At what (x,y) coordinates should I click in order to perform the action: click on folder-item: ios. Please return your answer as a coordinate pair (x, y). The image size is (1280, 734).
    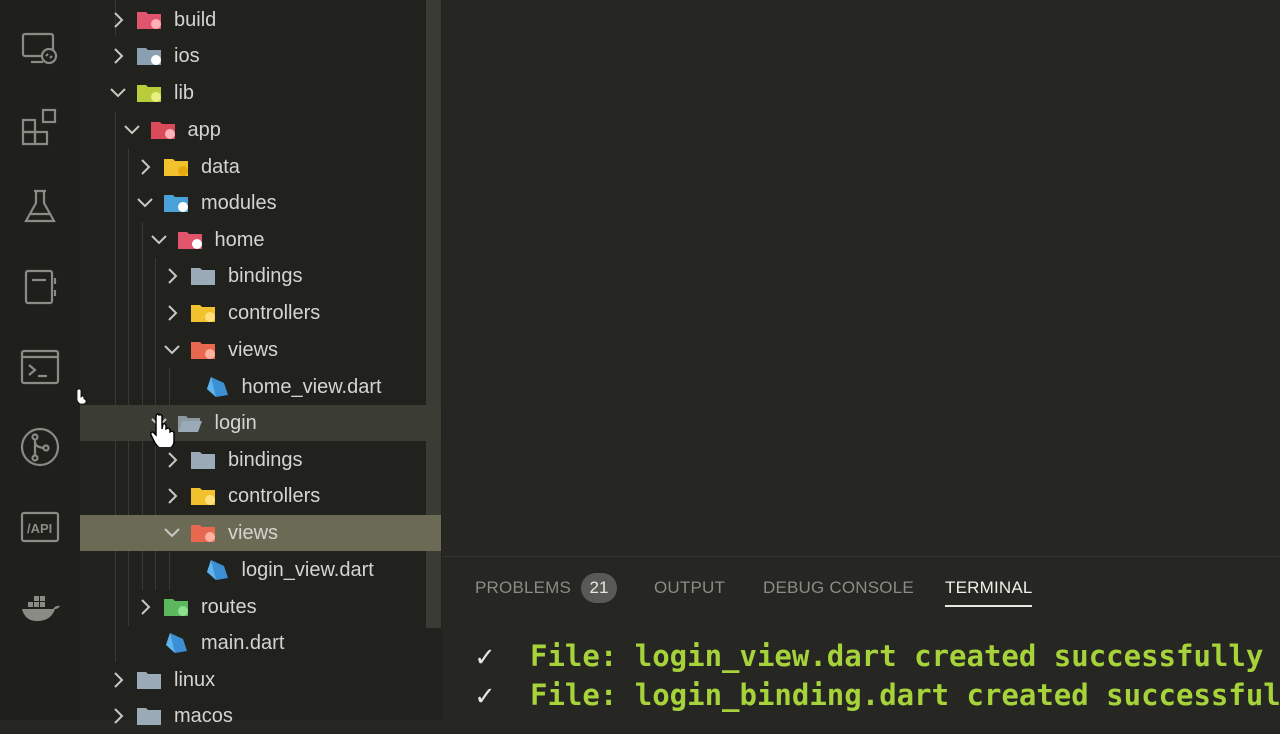
    Looking at the image, I should click on (253, 56).